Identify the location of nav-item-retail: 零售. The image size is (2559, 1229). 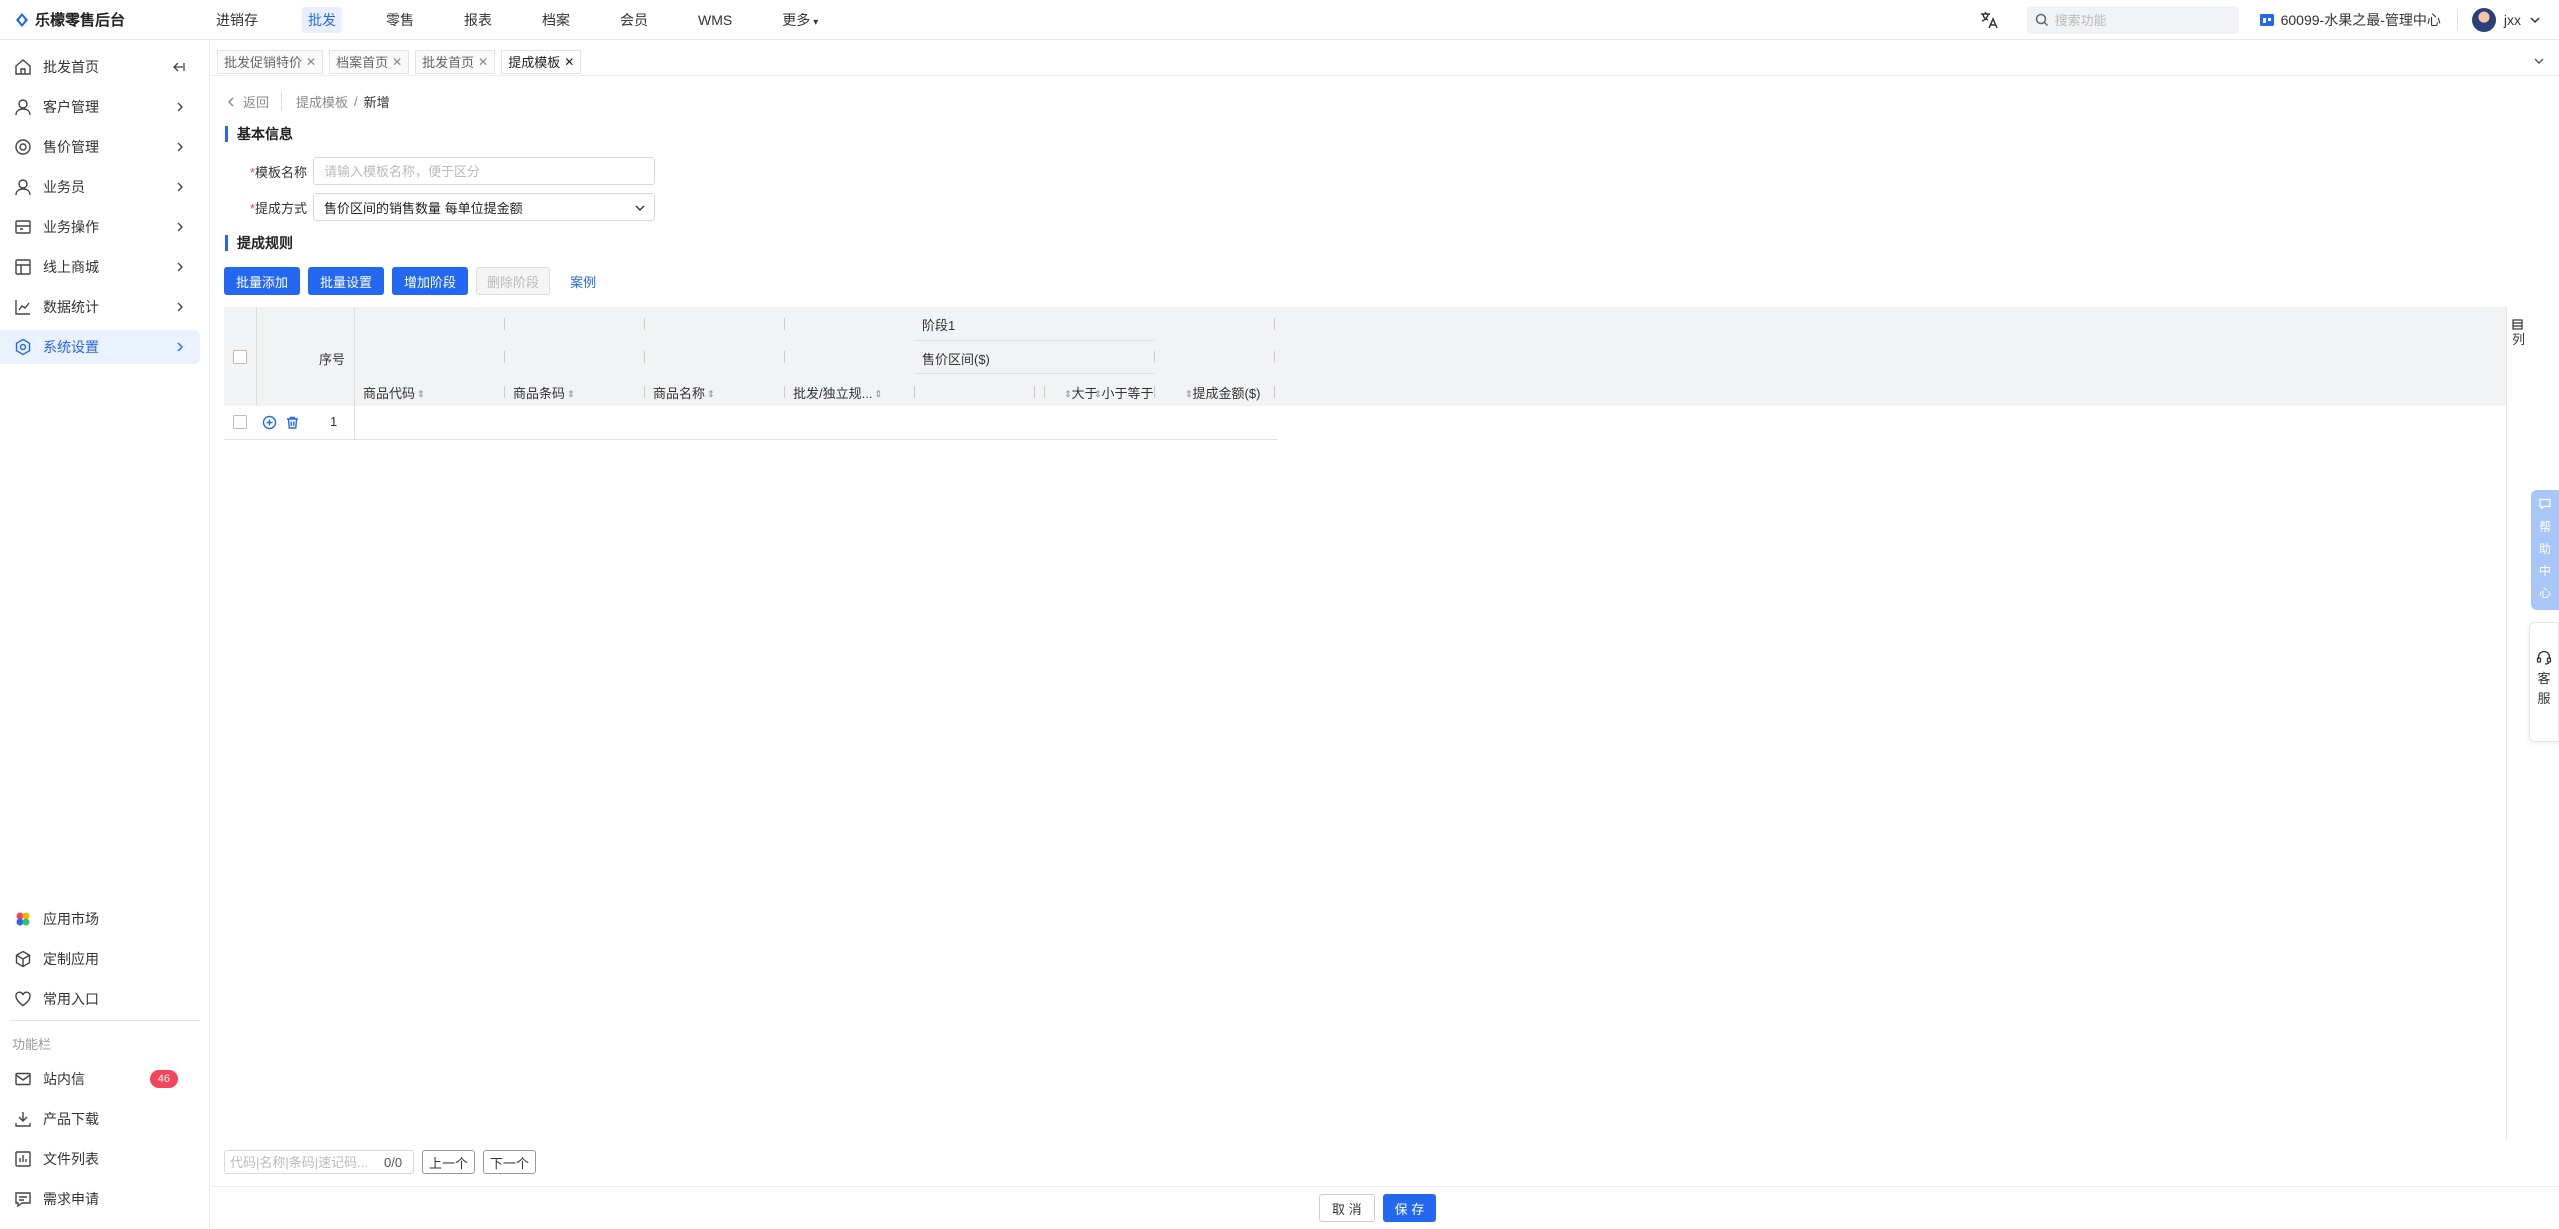
(400, 20).